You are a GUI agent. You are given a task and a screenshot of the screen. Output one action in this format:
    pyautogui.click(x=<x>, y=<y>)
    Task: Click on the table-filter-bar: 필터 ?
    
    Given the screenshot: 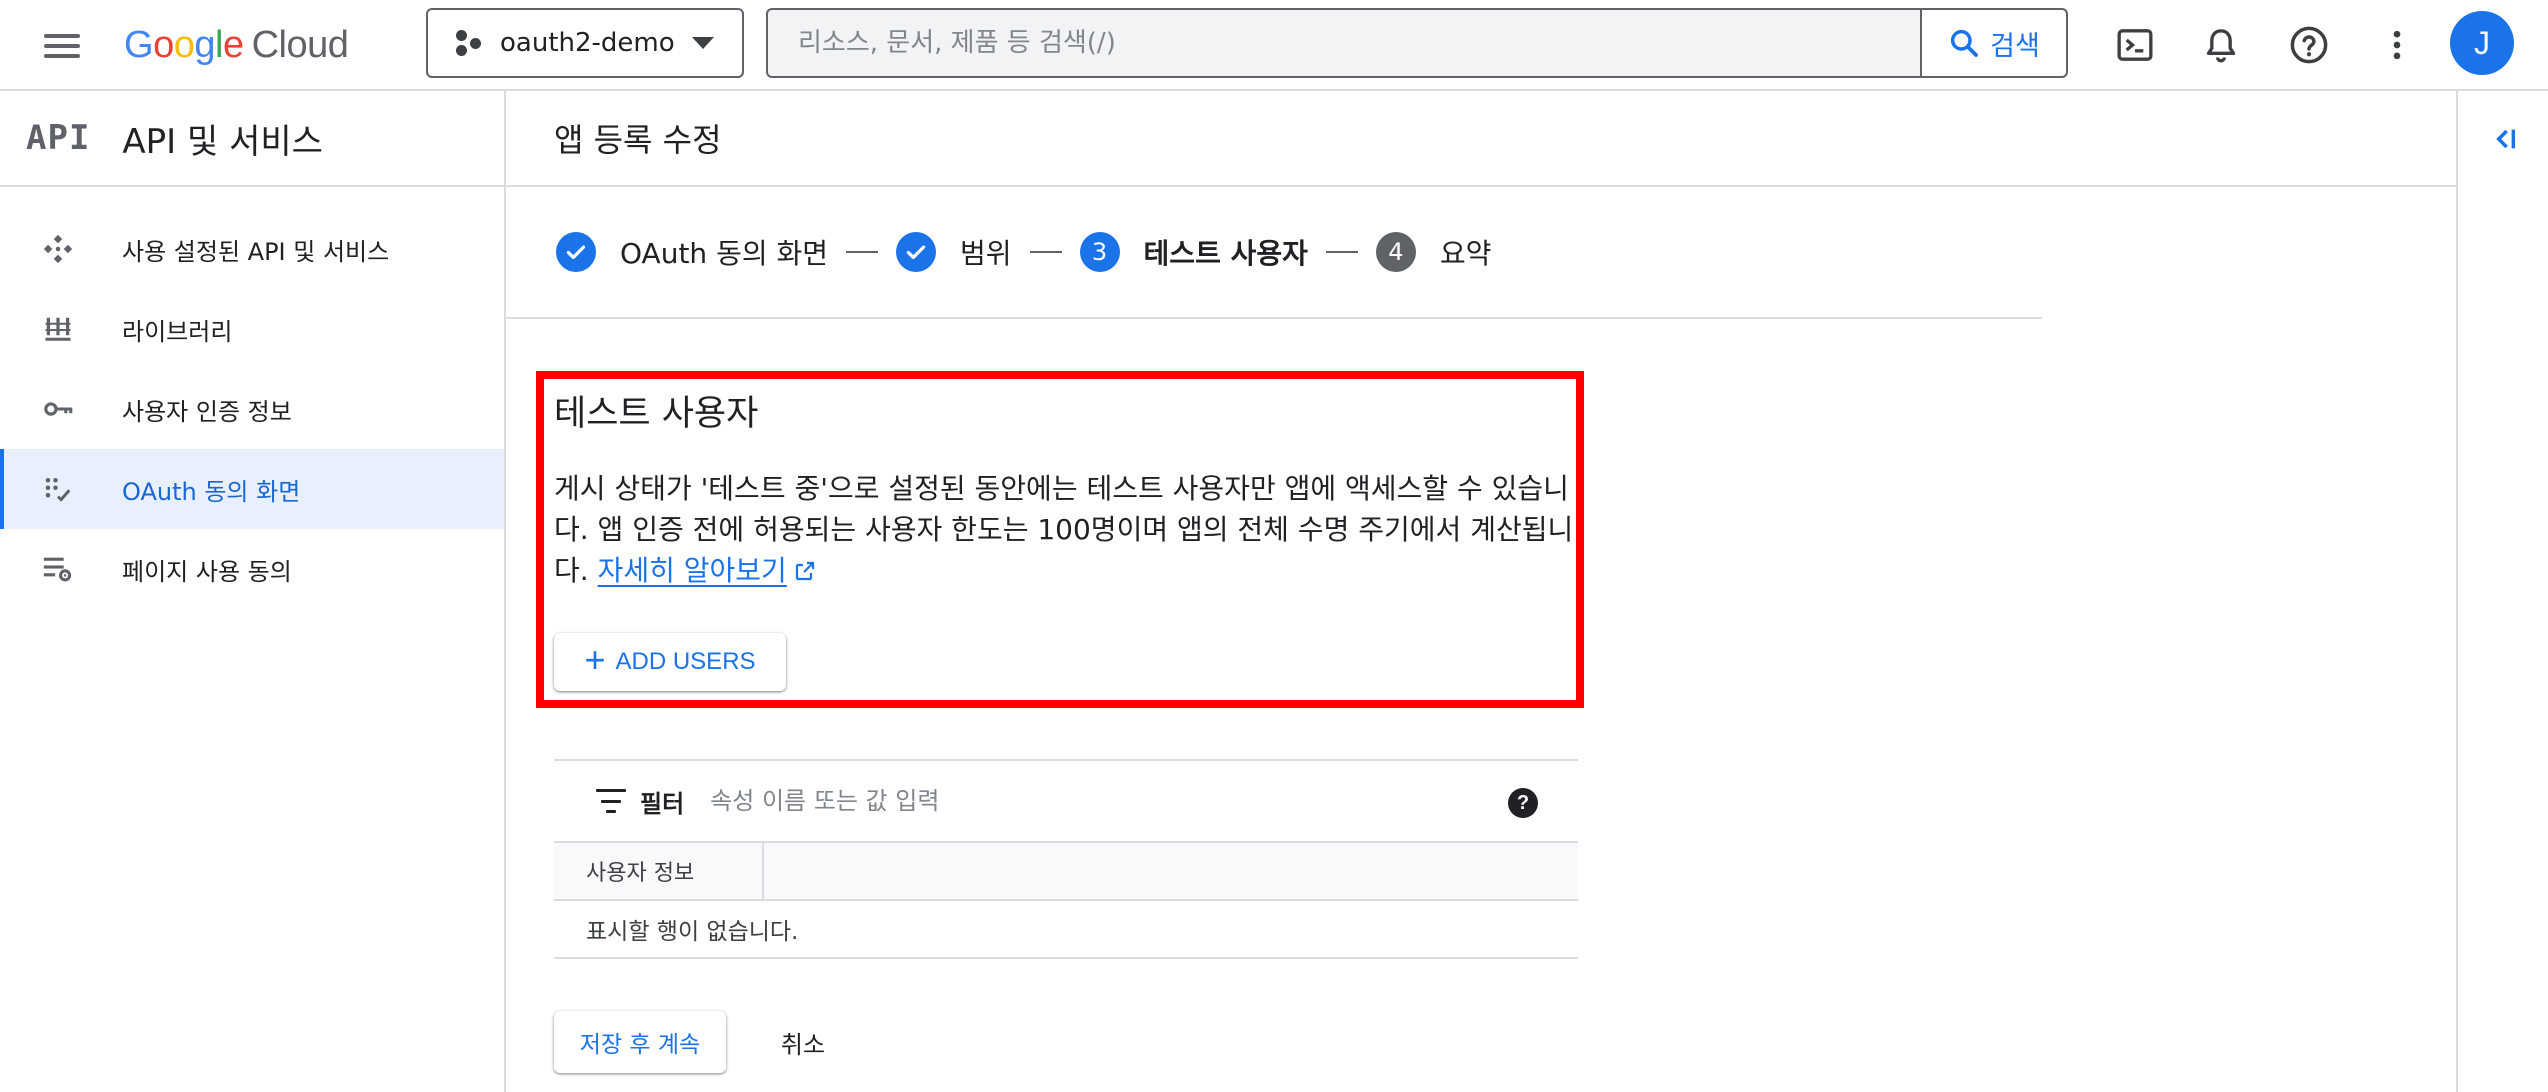 What is the action you would take?
    pyautogui.click(x=1066, y=801)
    